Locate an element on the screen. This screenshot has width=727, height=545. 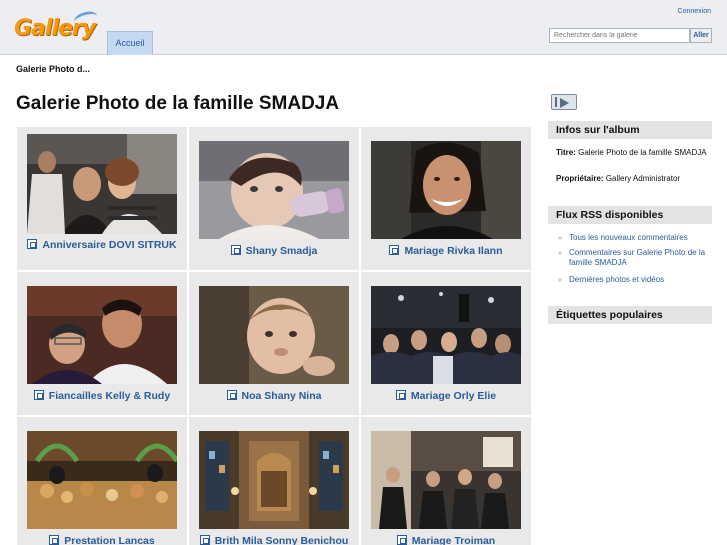
album-label: Prestation Lancas is located at coordinates (102, 540).